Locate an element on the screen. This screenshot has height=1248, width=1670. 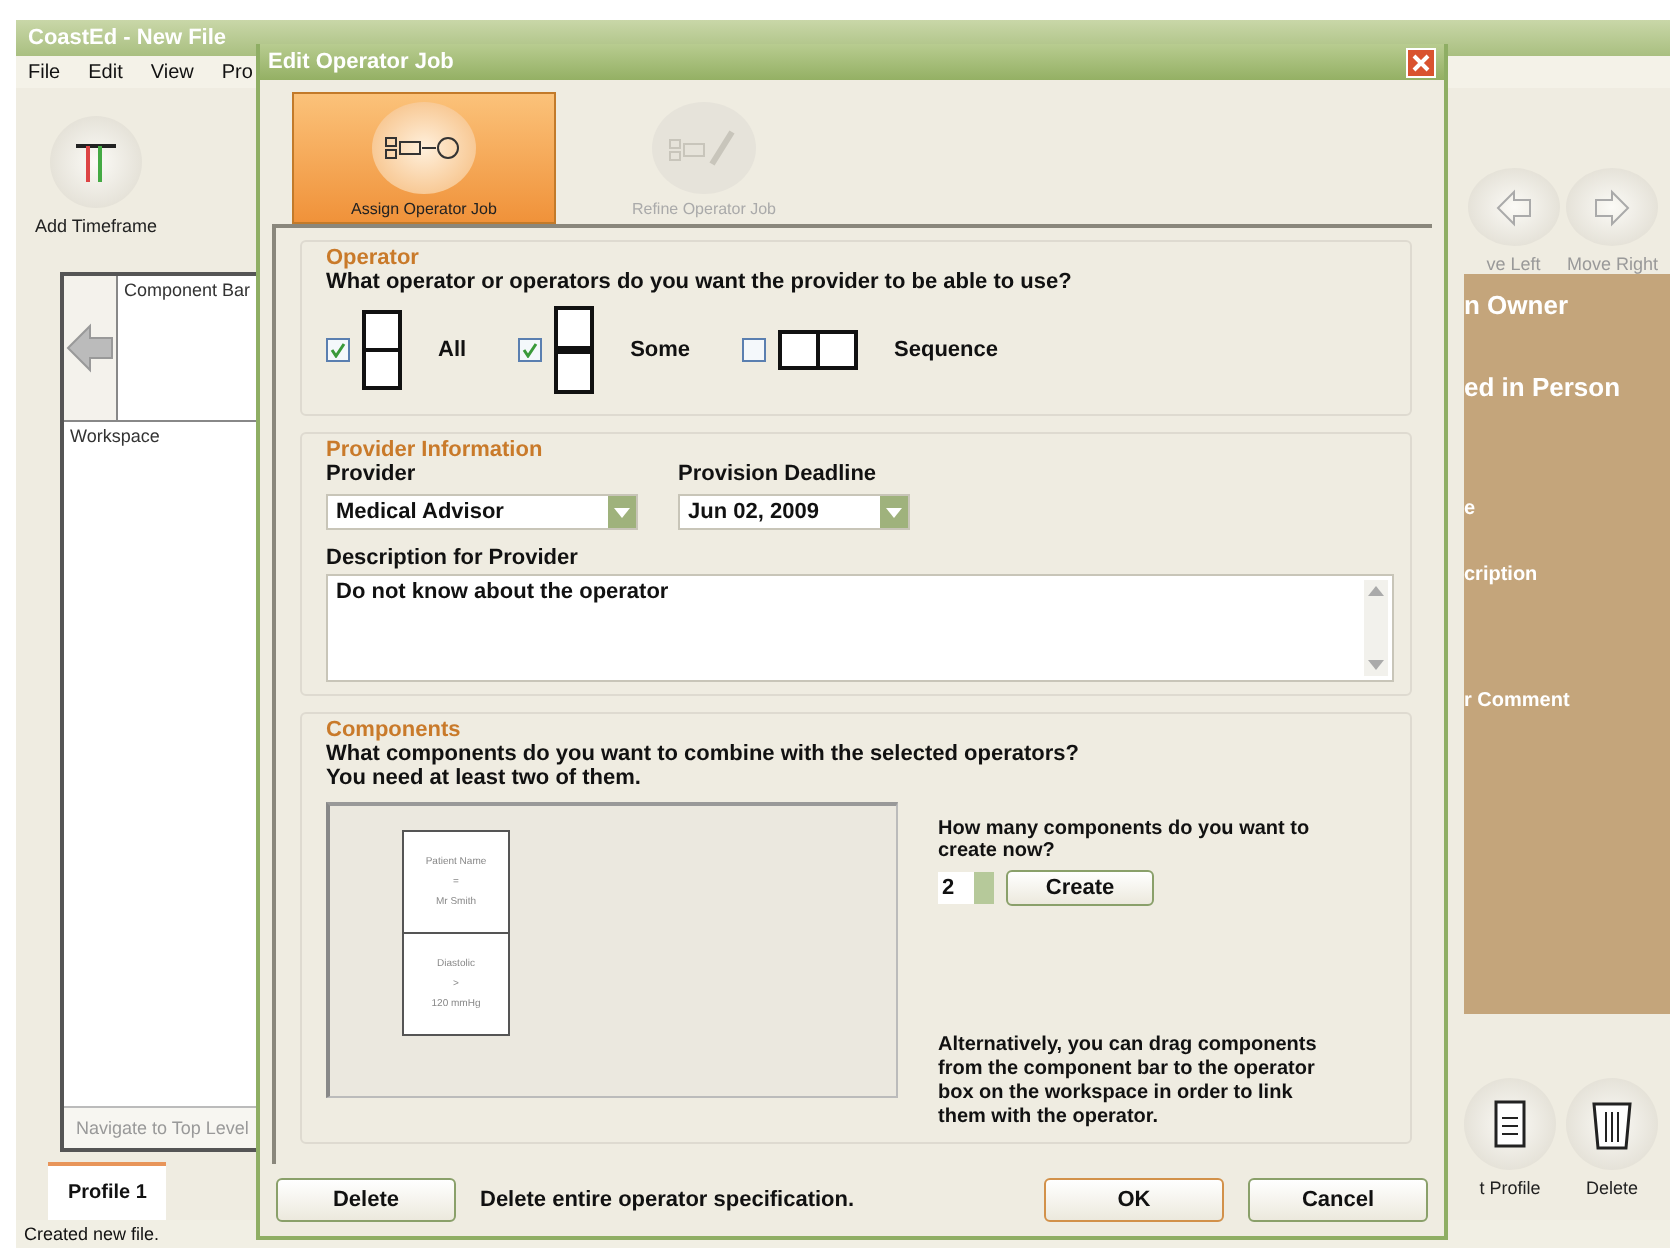
stacked-boxes-icon is located at coordinates (382, 350).